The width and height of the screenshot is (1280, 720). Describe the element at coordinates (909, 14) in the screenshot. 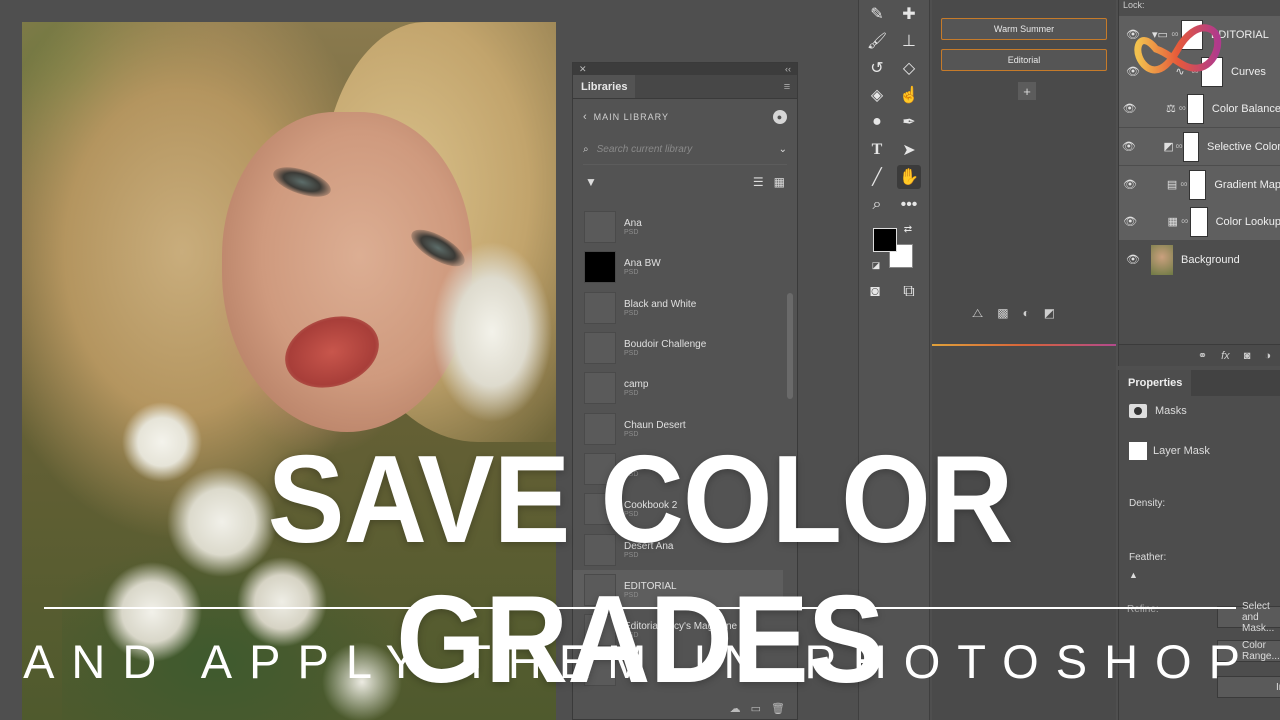

I see `healing-brush-icon: ✚` at that location.